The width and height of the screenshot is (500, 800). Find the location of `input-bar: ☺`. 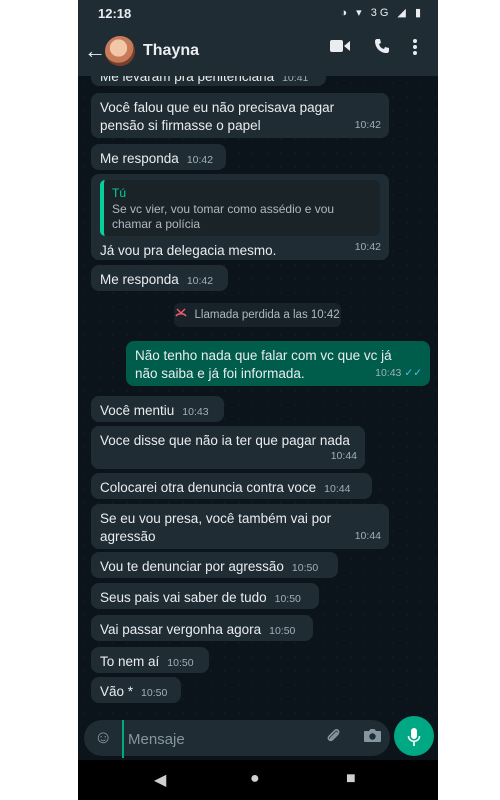

input-bar: ☺ is located at coordinates (258, 738).